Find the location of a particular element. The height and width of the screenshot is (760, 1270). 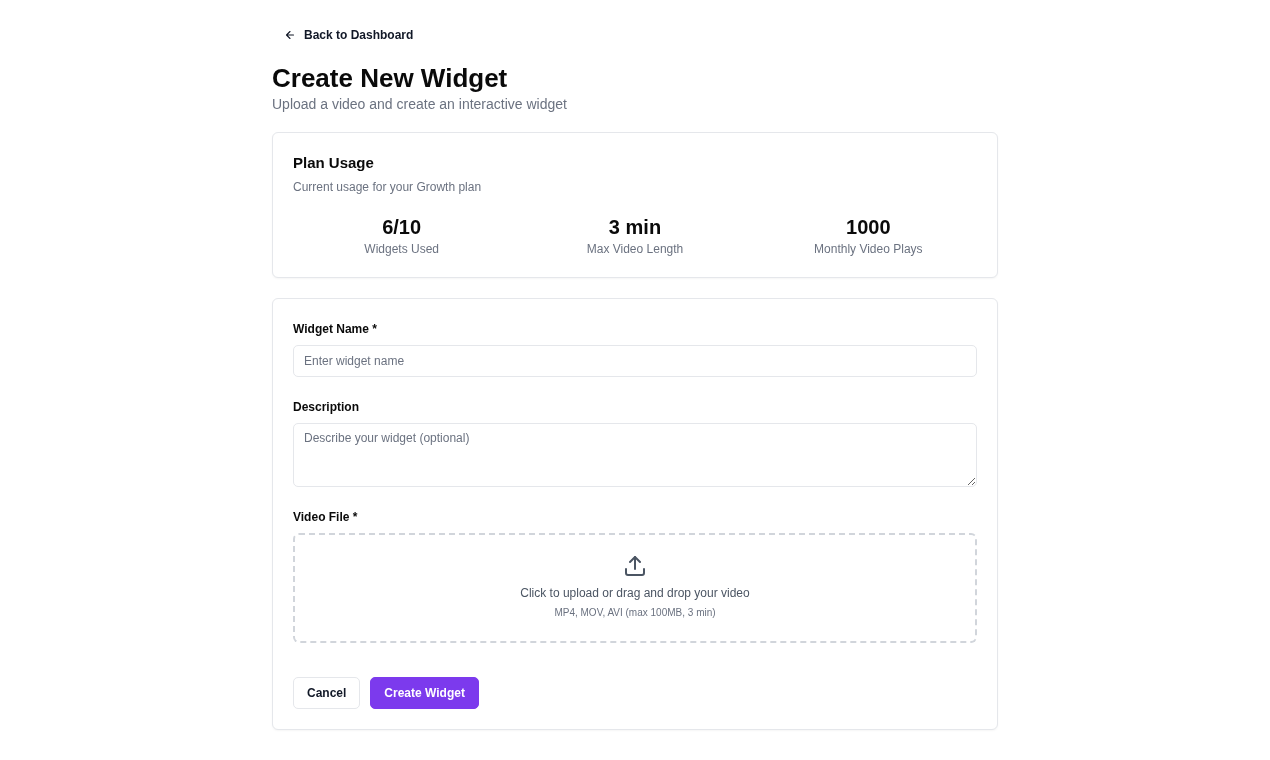

stat-label: Max Video Length is located at coordinates (635, 249).